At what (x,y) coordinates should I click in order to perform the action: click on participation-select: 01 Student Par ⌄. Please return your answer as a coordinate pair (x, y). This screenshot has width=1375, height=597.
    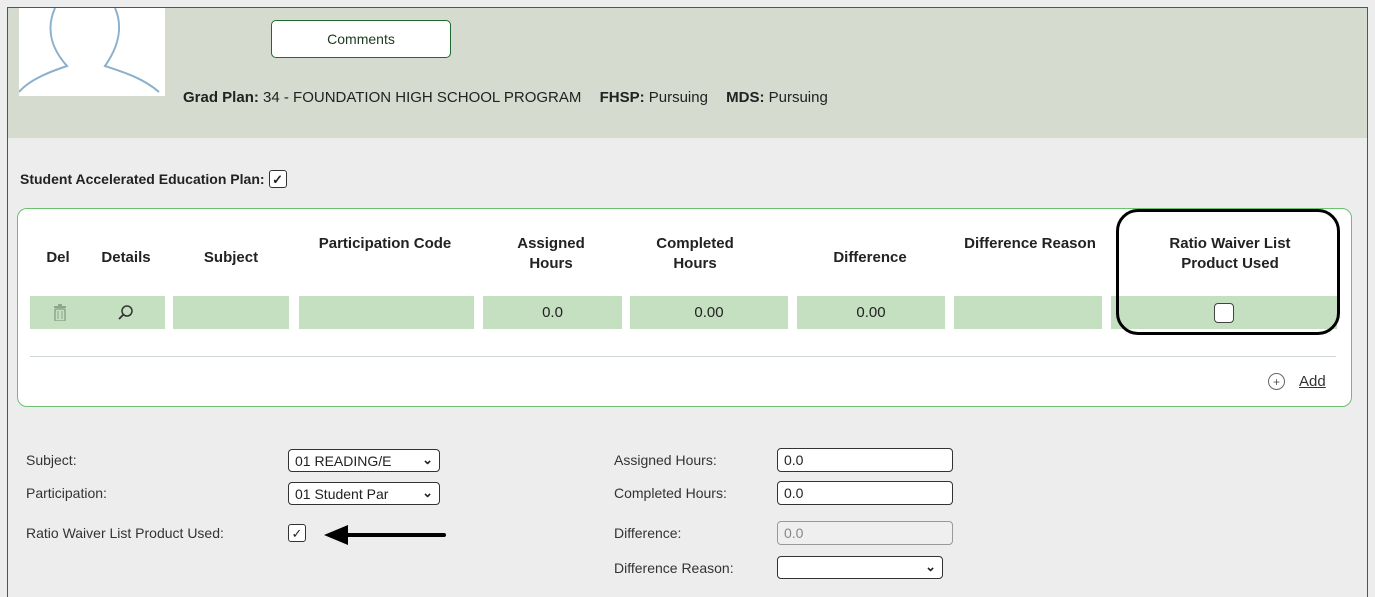
    Looking at the image, I should click on (364, 493).